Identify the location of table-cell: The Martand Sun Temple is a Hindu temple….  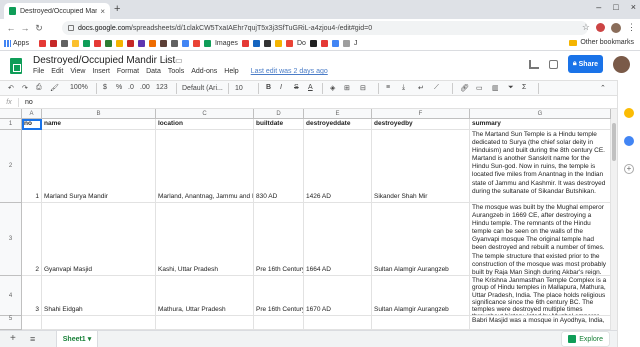
(540, 166).